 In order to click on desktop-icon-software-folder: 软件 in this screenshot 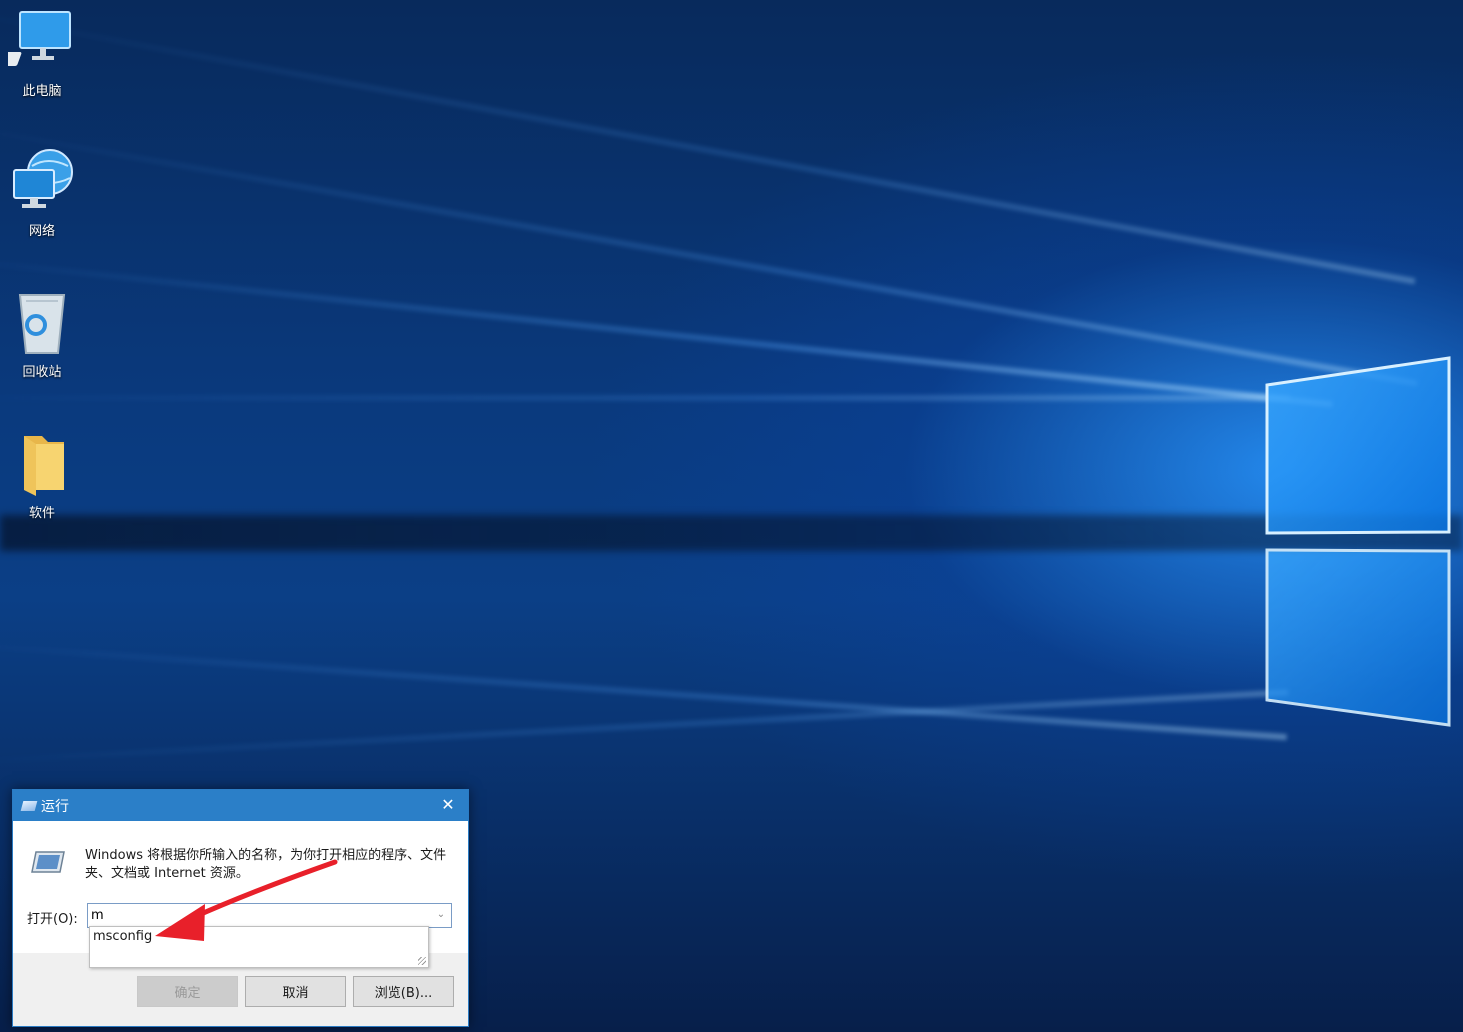, I will do `click(42, 475)`.